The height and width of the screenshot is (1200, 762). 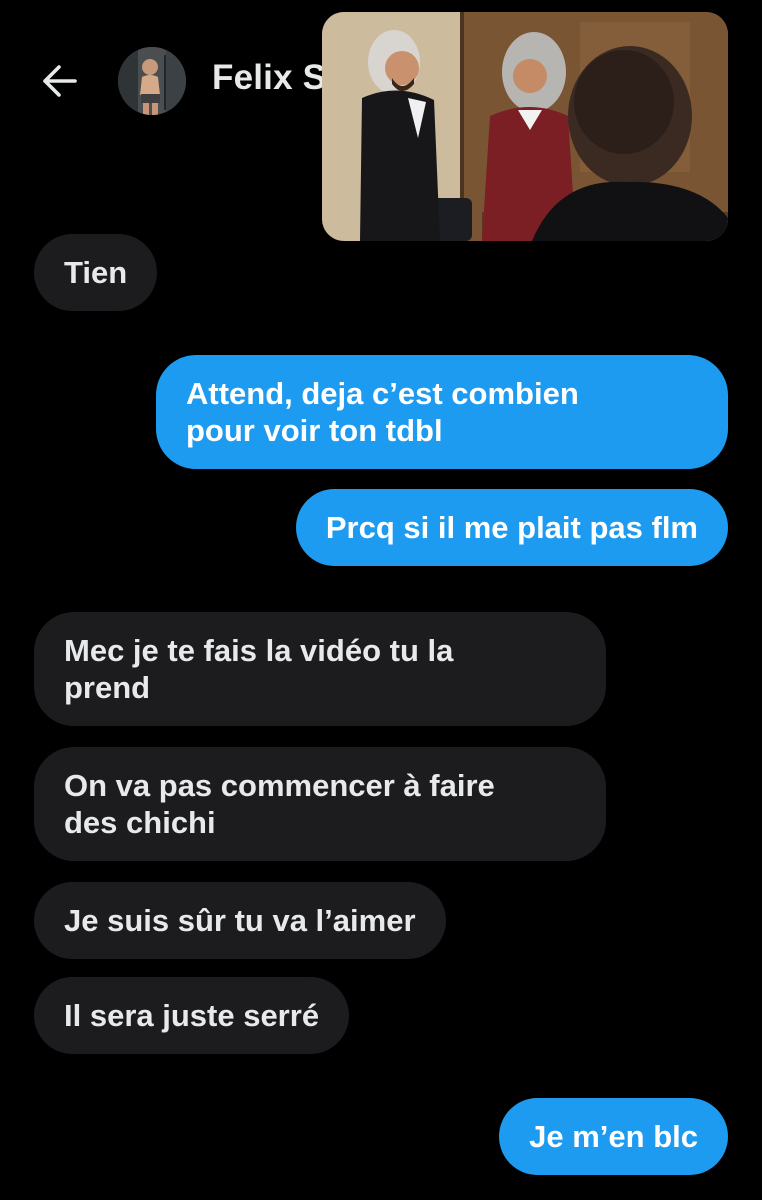 I want to click on message-text: Mec je te fais la vidéo tu la, so click(x=259, y=650).